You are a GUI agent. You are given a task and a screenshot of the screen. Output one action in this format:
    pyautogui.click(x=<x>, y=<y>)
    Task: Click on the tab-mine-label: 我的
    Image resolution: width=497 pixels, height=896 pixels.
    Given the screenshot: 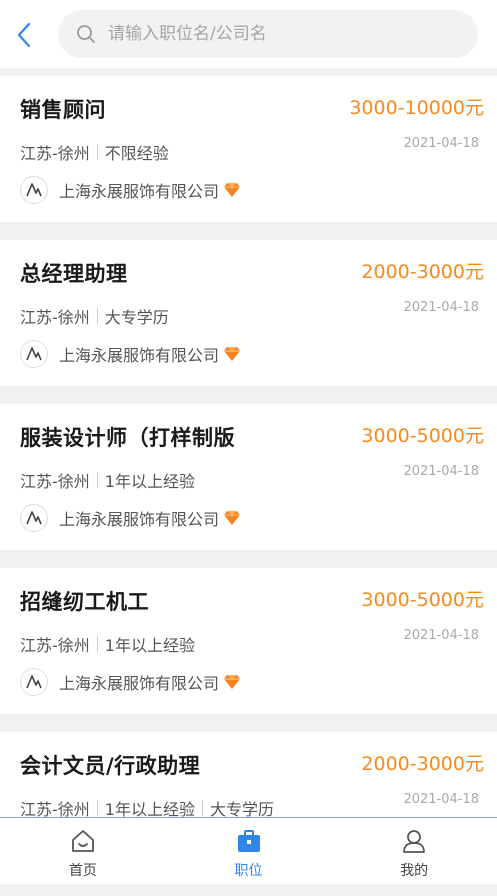 What is the action you would take?
    pyautogui.click(x=414, y=871)
    